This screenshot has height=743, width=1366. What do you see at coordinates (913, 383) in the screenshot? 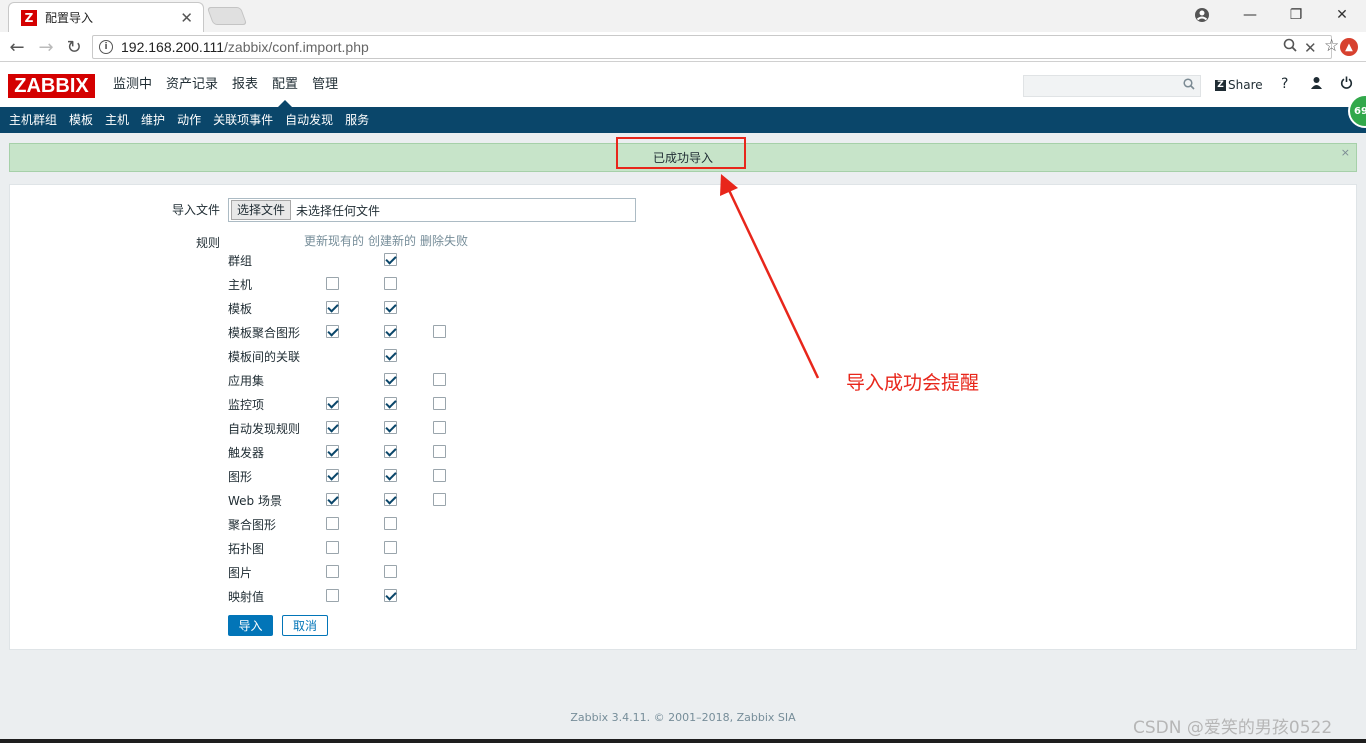
I see `annotation-text: 导入成功会提醒` at bounding box center [913, 383].